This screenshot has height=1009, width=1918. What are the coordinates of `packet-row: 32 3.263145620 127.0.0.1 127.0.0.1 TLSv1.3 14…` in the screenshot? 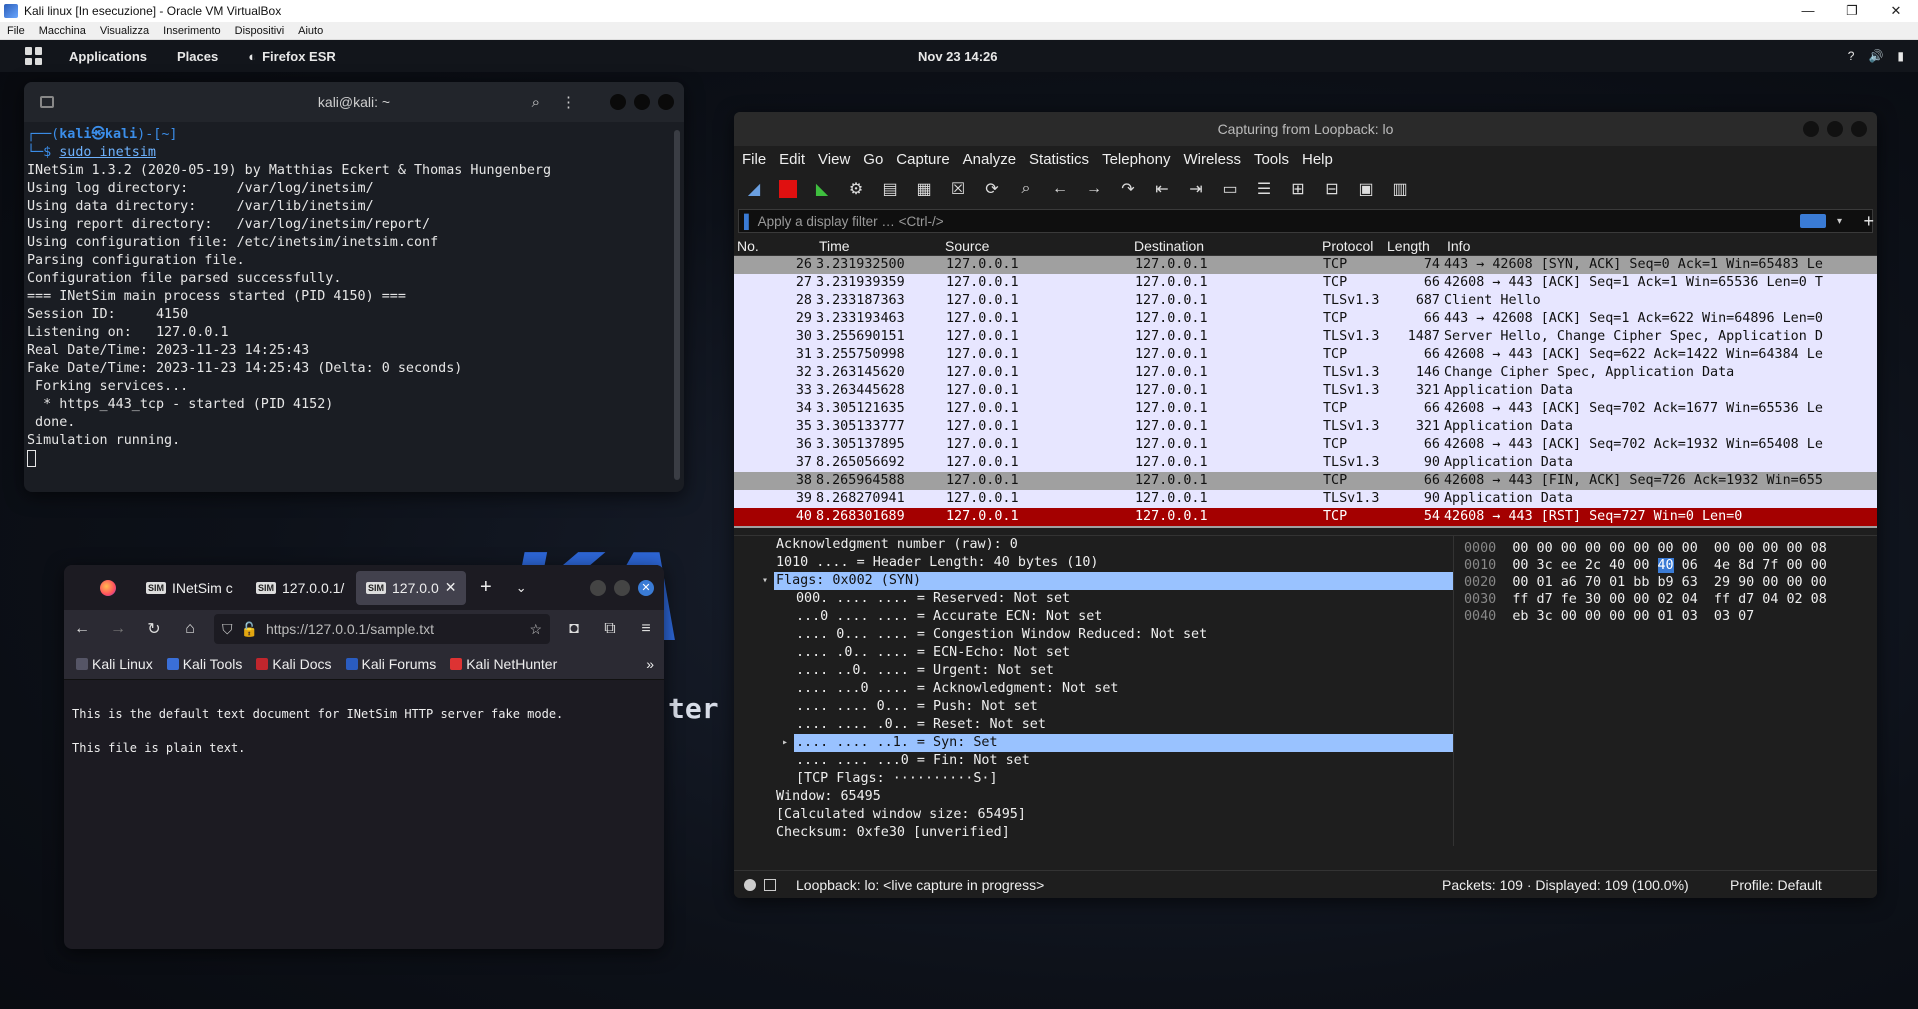 It's located at (1305, 373).